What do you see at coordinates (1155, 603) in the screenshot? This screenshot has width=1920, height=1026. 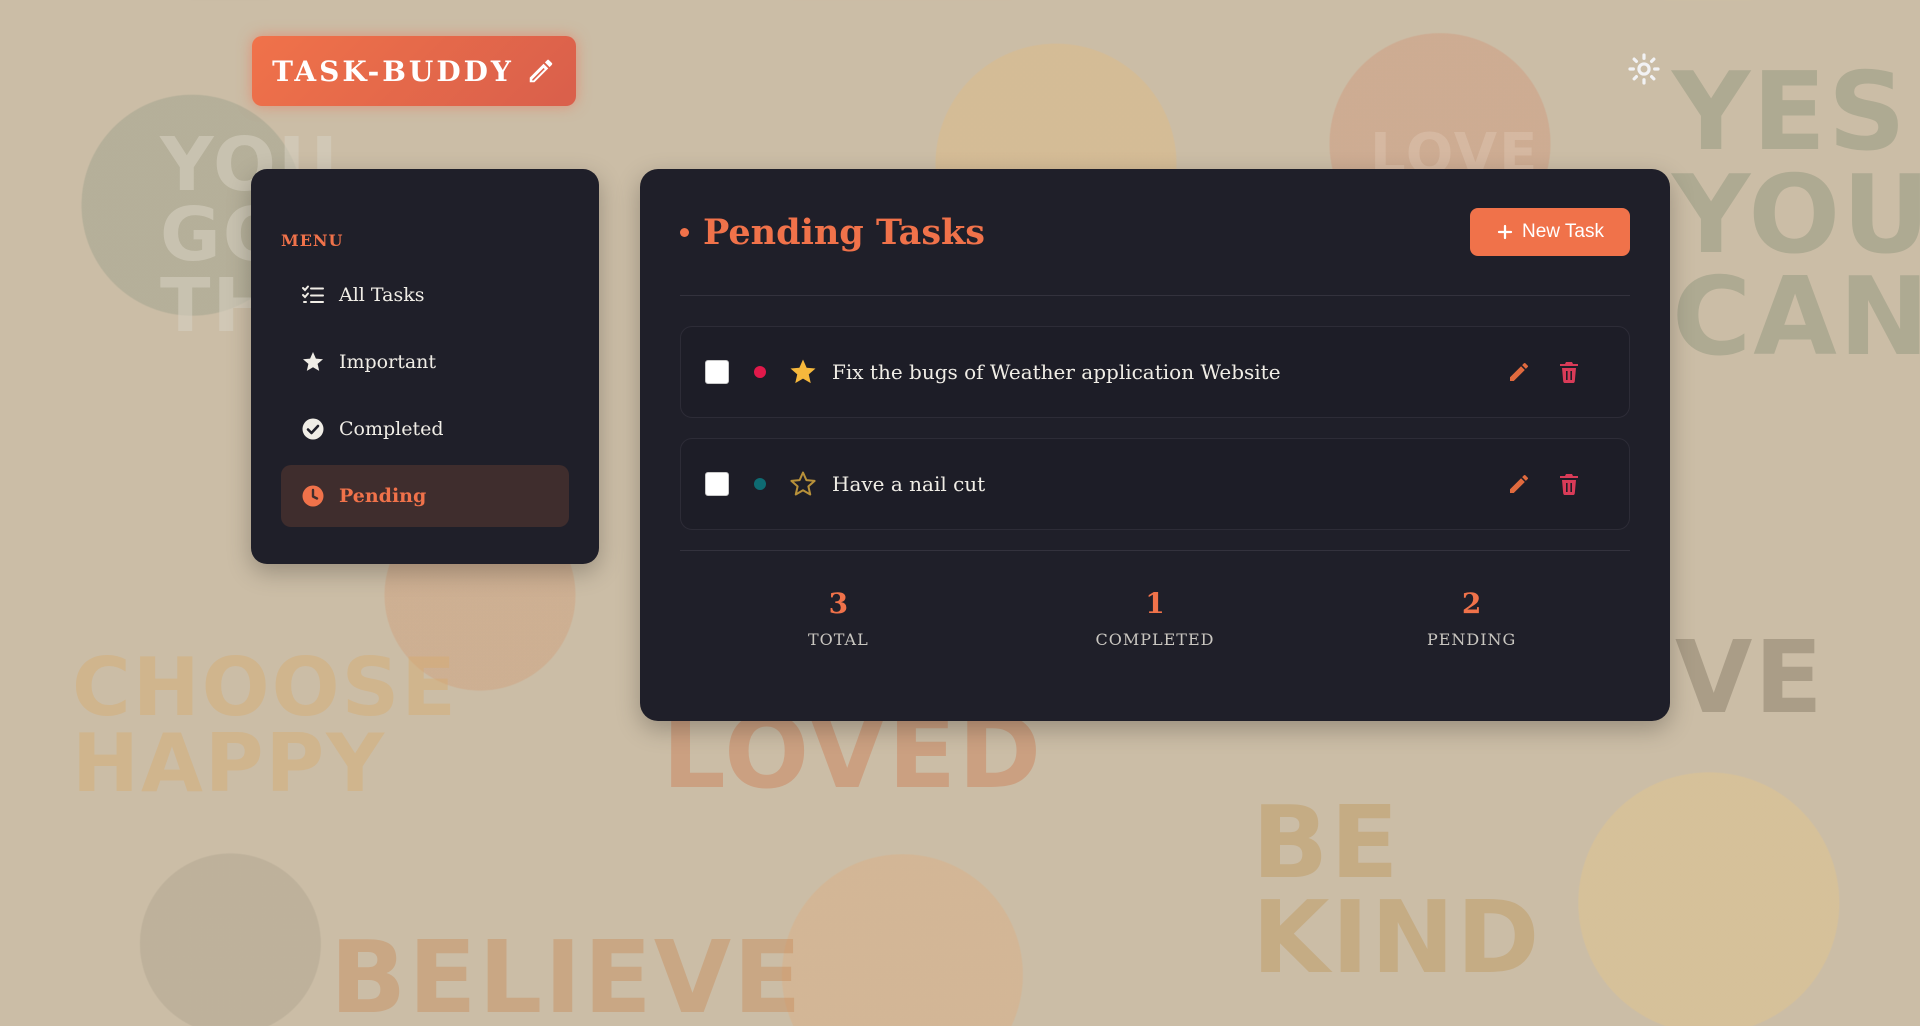 I see `stat-value: 1` at bounding box center [1155, 603].